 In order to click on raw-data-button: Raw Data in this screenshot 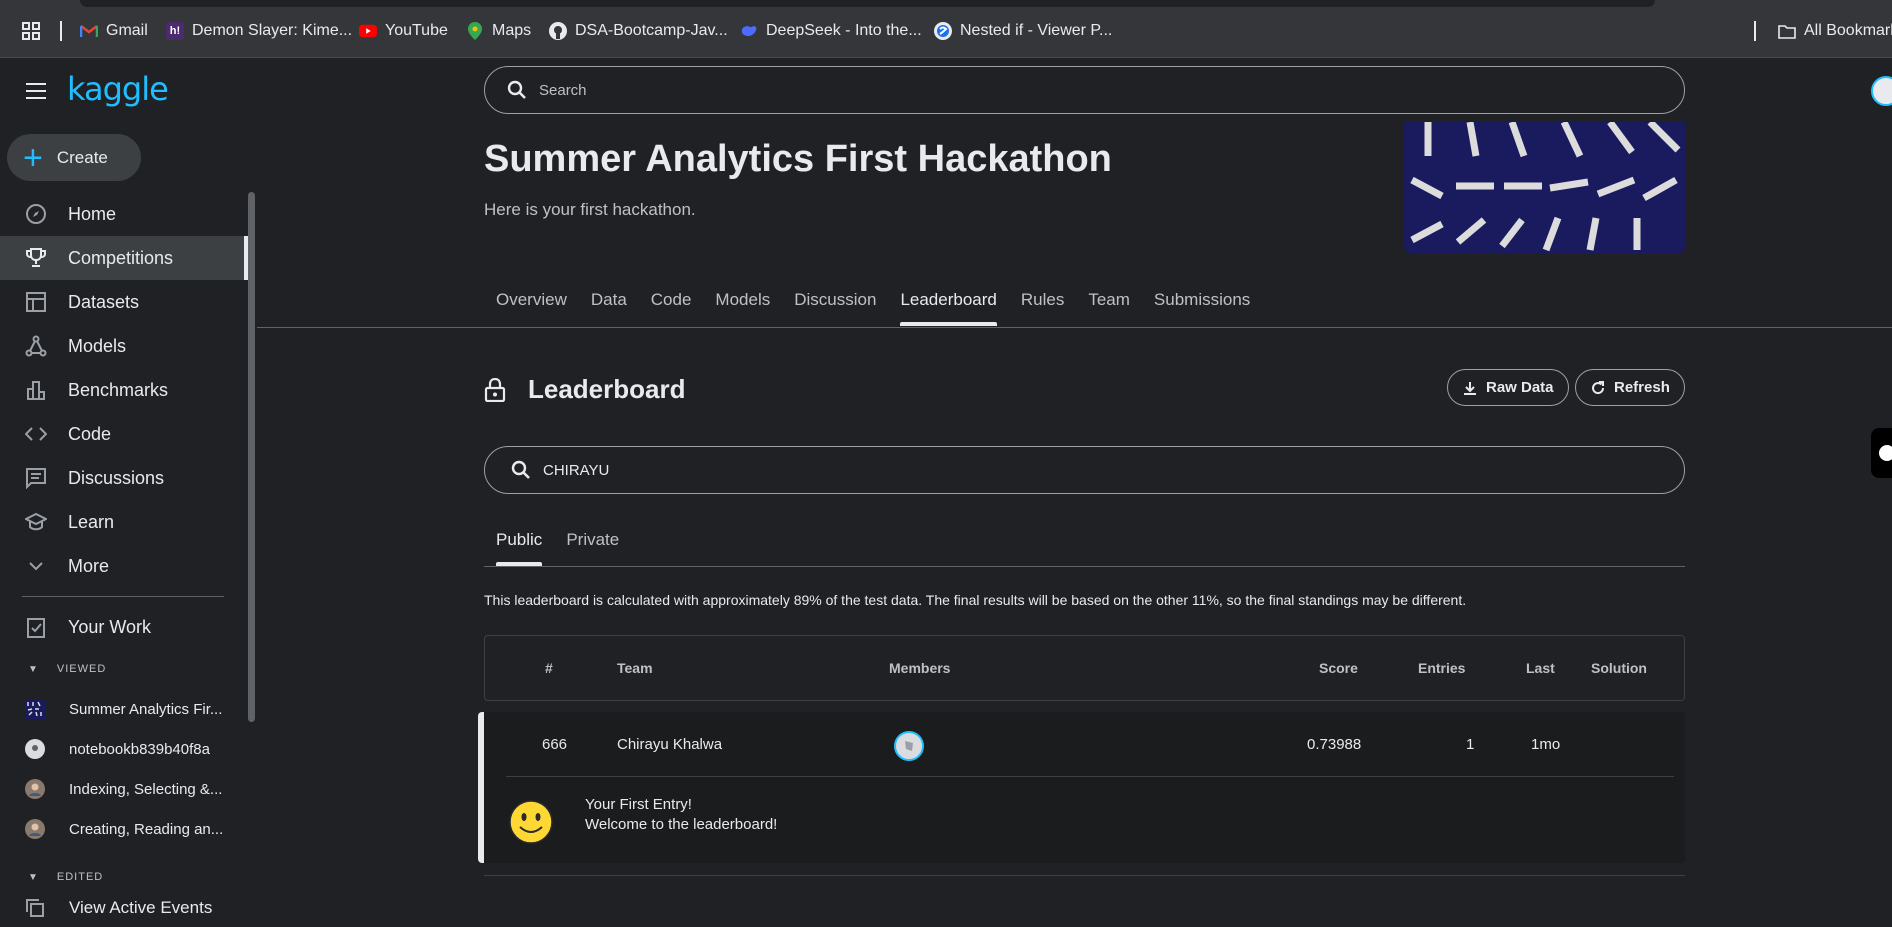, I will do `click(1508, 387)`.